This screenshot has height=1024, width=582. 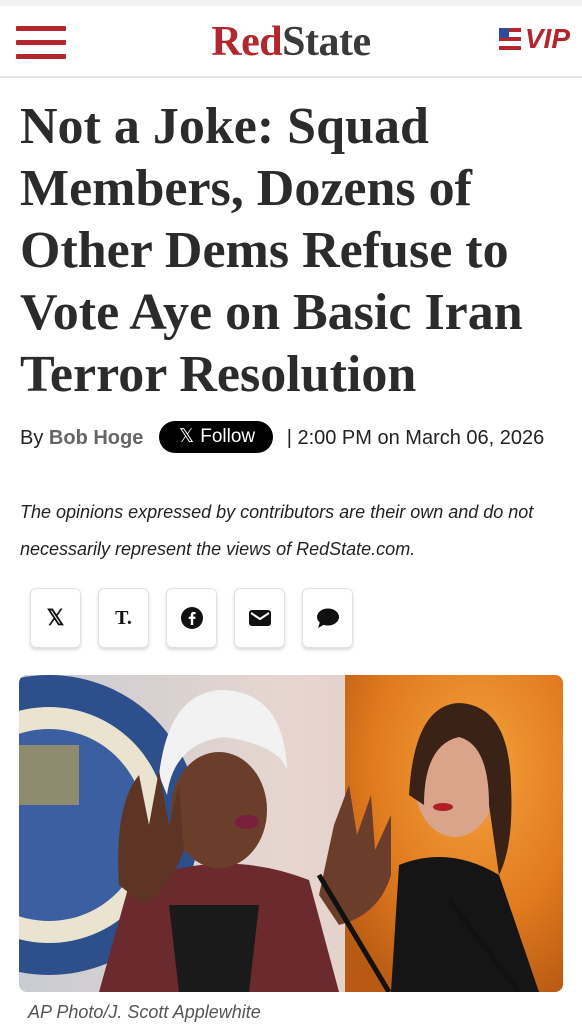 I want to click on logo-red-text: Red, so click(x=247, y=42).